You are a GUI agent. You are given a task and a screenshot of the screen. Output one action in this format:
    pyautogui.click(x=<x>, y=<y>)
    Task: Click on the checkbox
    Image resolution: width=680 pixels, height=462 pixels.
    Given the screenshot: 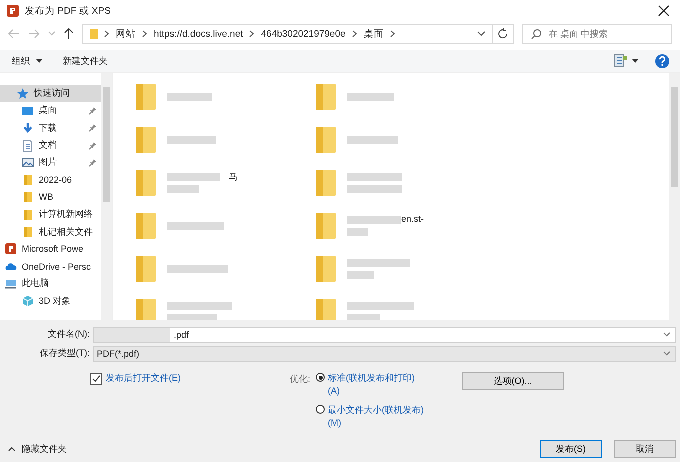 What is the action you would take?
    pyautogui.click(x=96, y=378)
    